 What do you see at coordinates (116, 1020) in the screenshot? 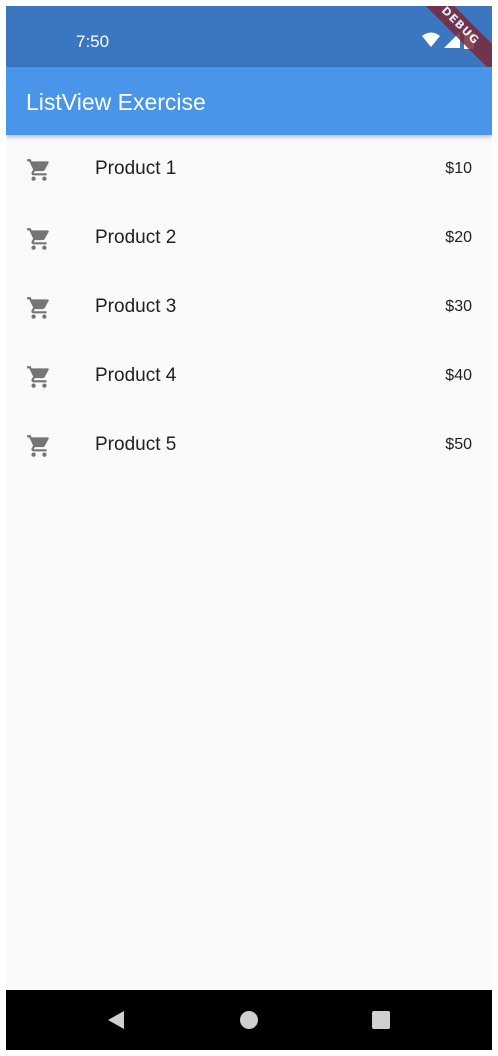
I see `back-icon` at bounding box center [116, 1020].